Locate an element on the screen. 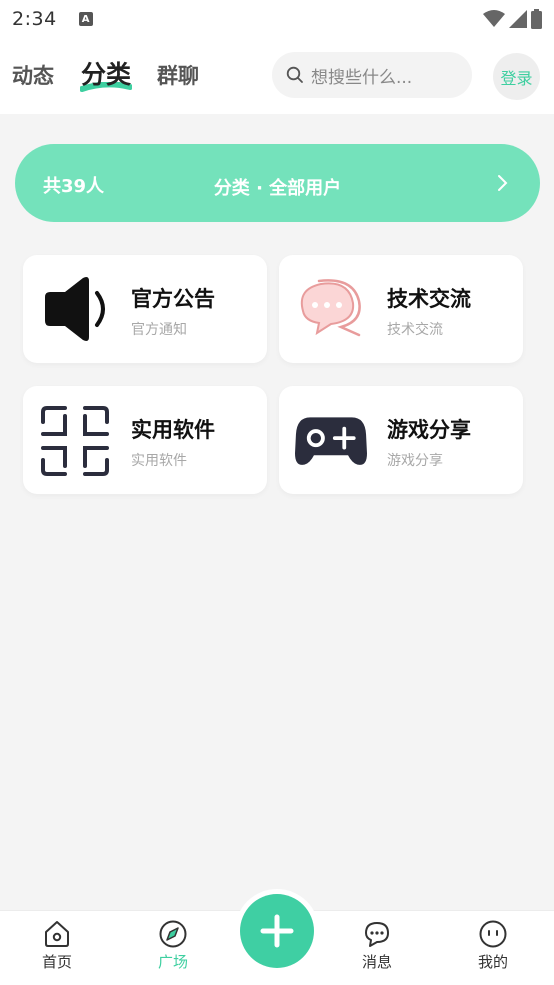 This screenshot has height=985, width=554. nav-messages-label: 消息 is located at coordinates (376, 962).